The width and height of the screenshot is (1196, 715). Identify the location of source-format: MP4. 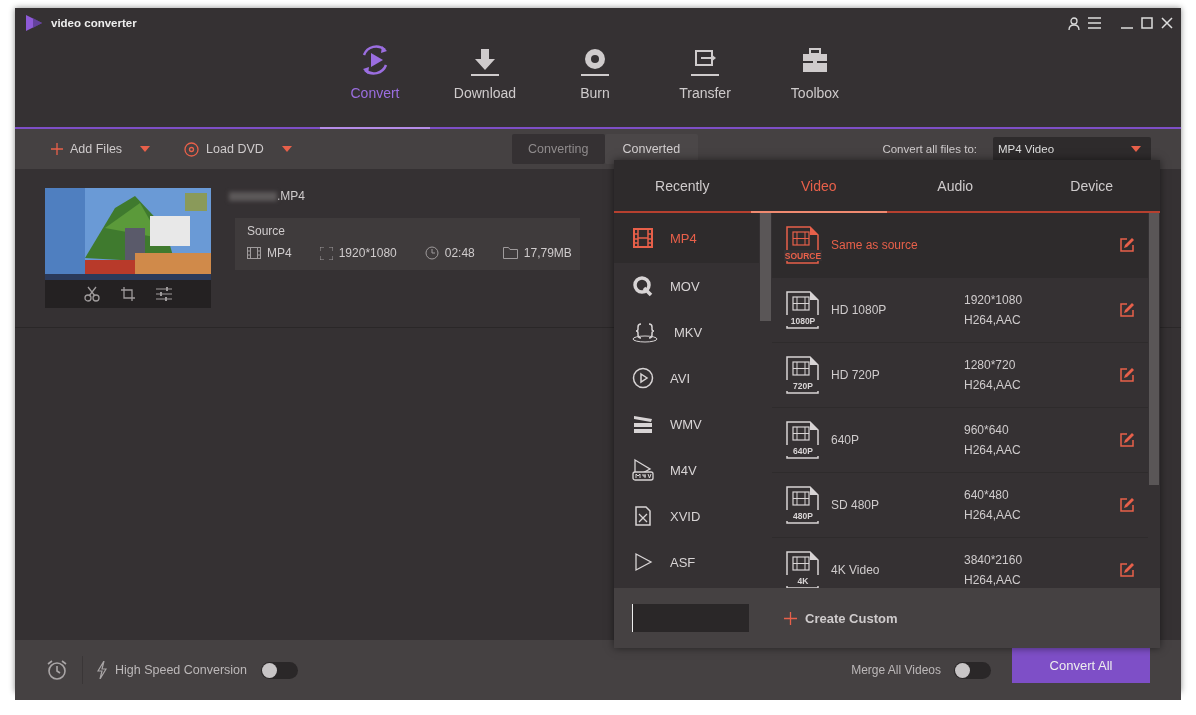
(279, 253).